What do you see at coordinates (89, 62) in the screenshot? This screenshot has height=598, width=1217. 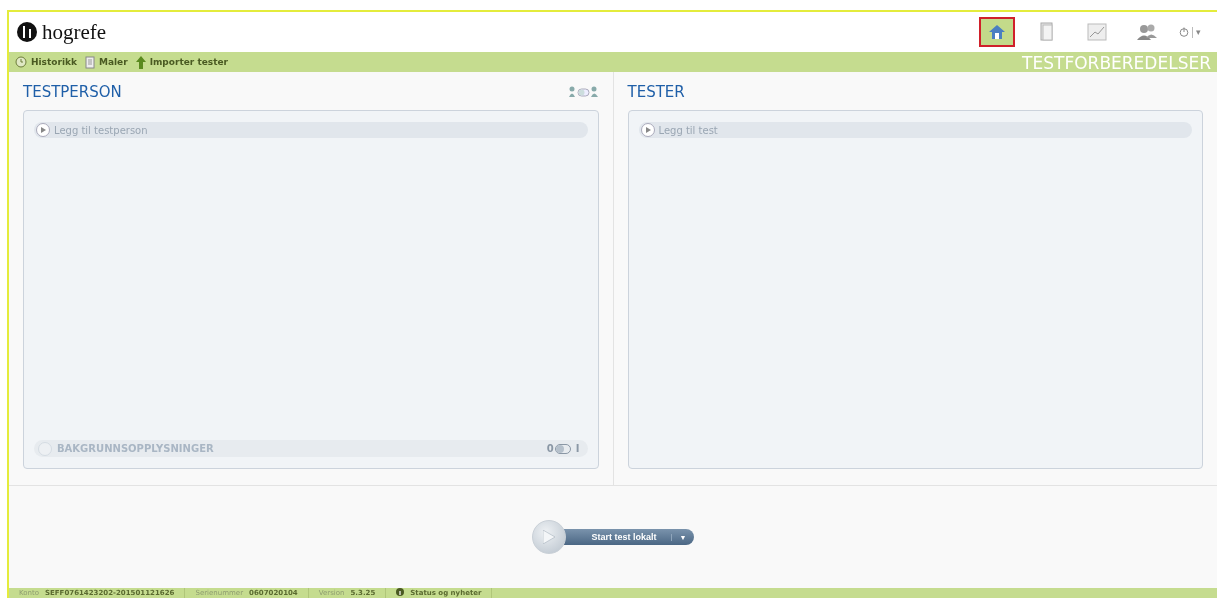 I see `document-icon` at bounding box center [89, 62].